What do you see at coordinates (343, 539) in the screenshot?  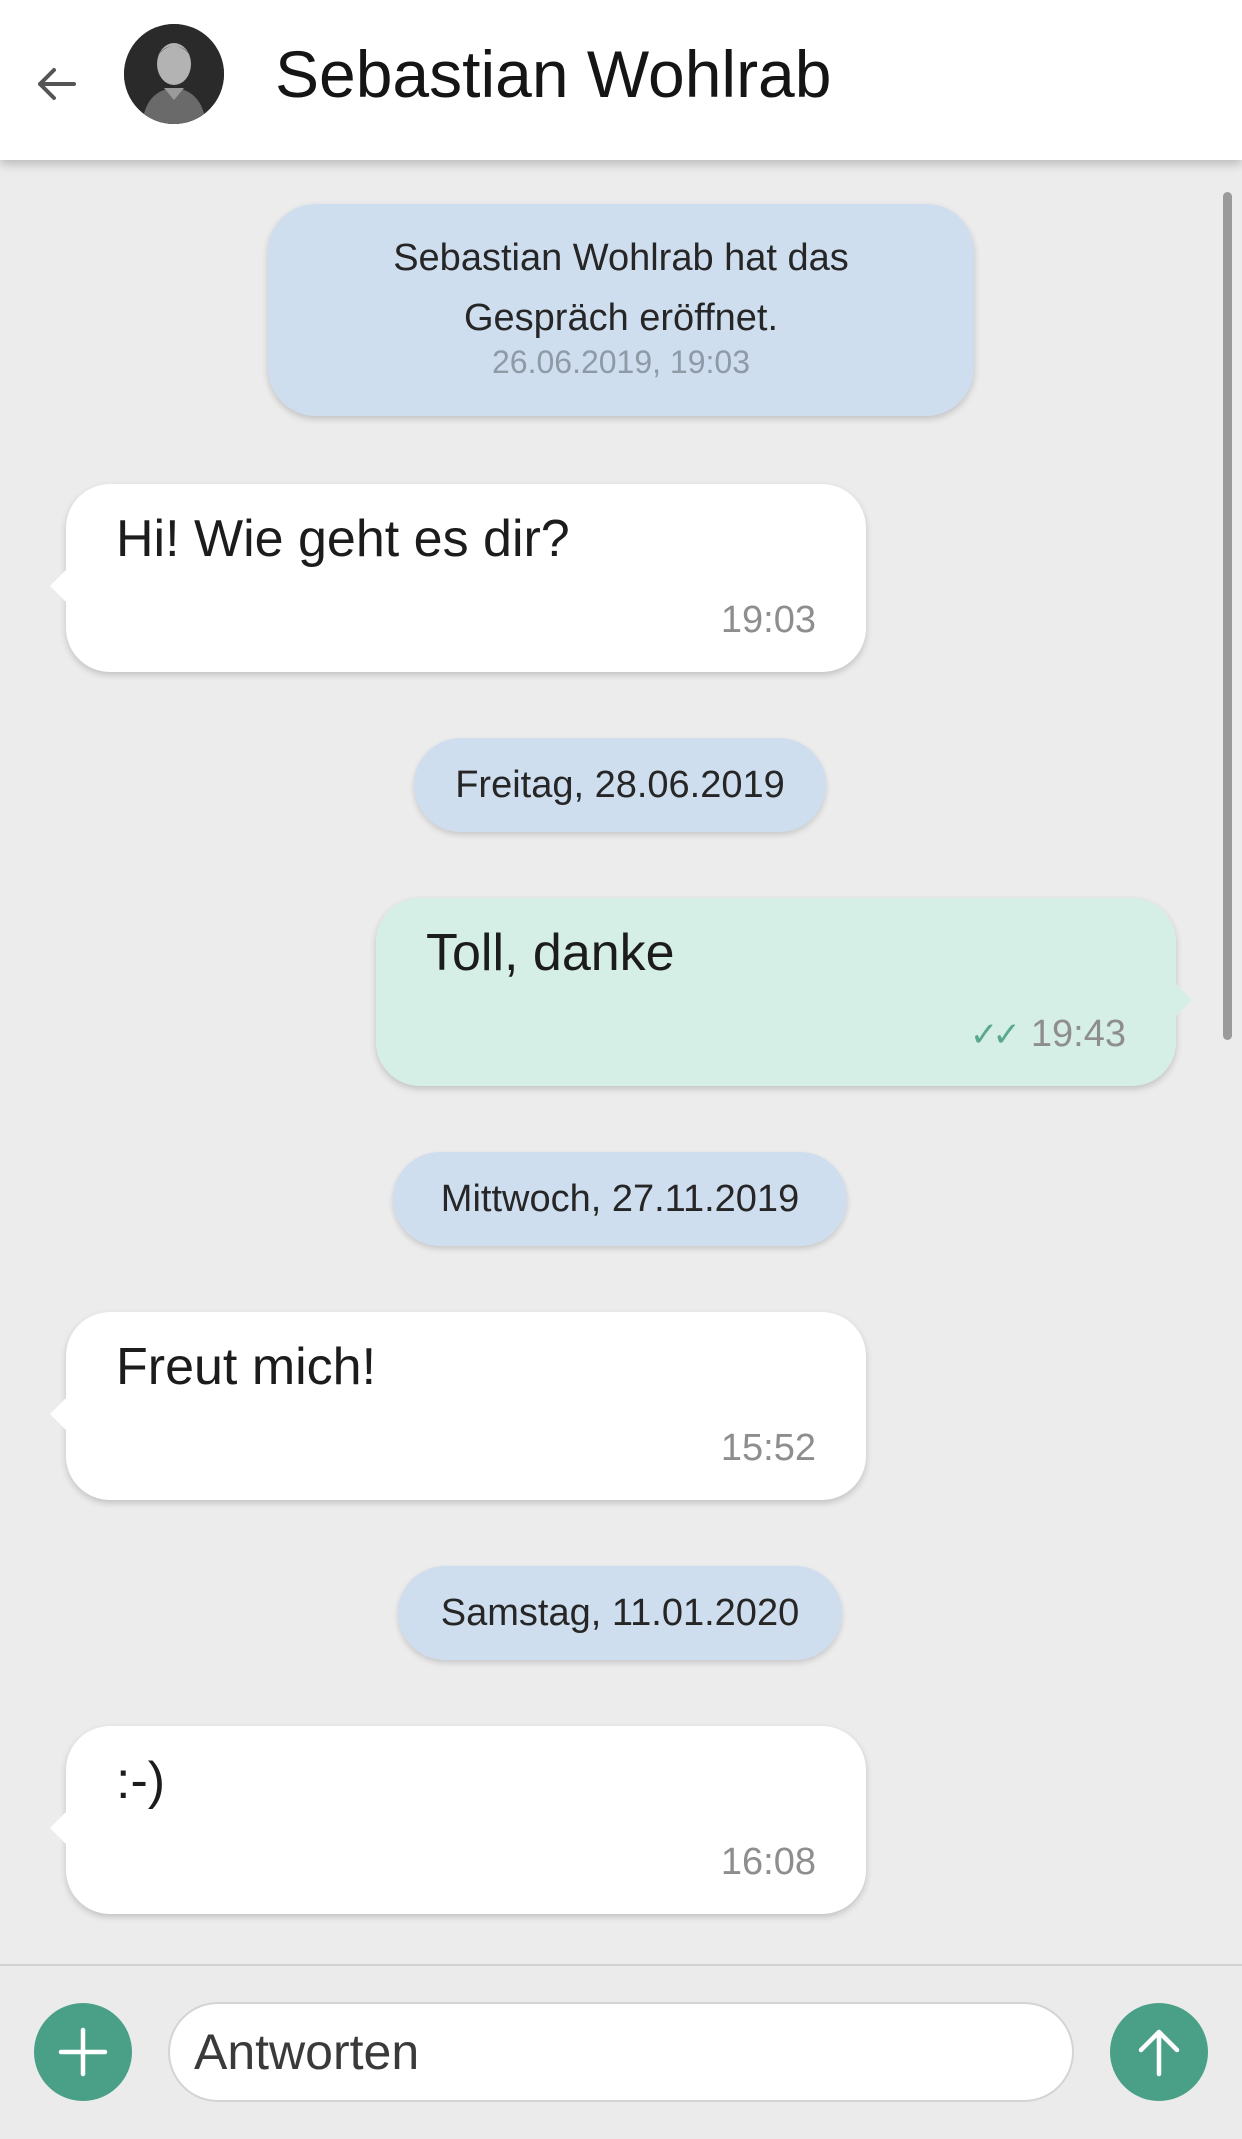 I see `message-text: Hi! Wie geht es dir?` at bounding box center [343, 539].